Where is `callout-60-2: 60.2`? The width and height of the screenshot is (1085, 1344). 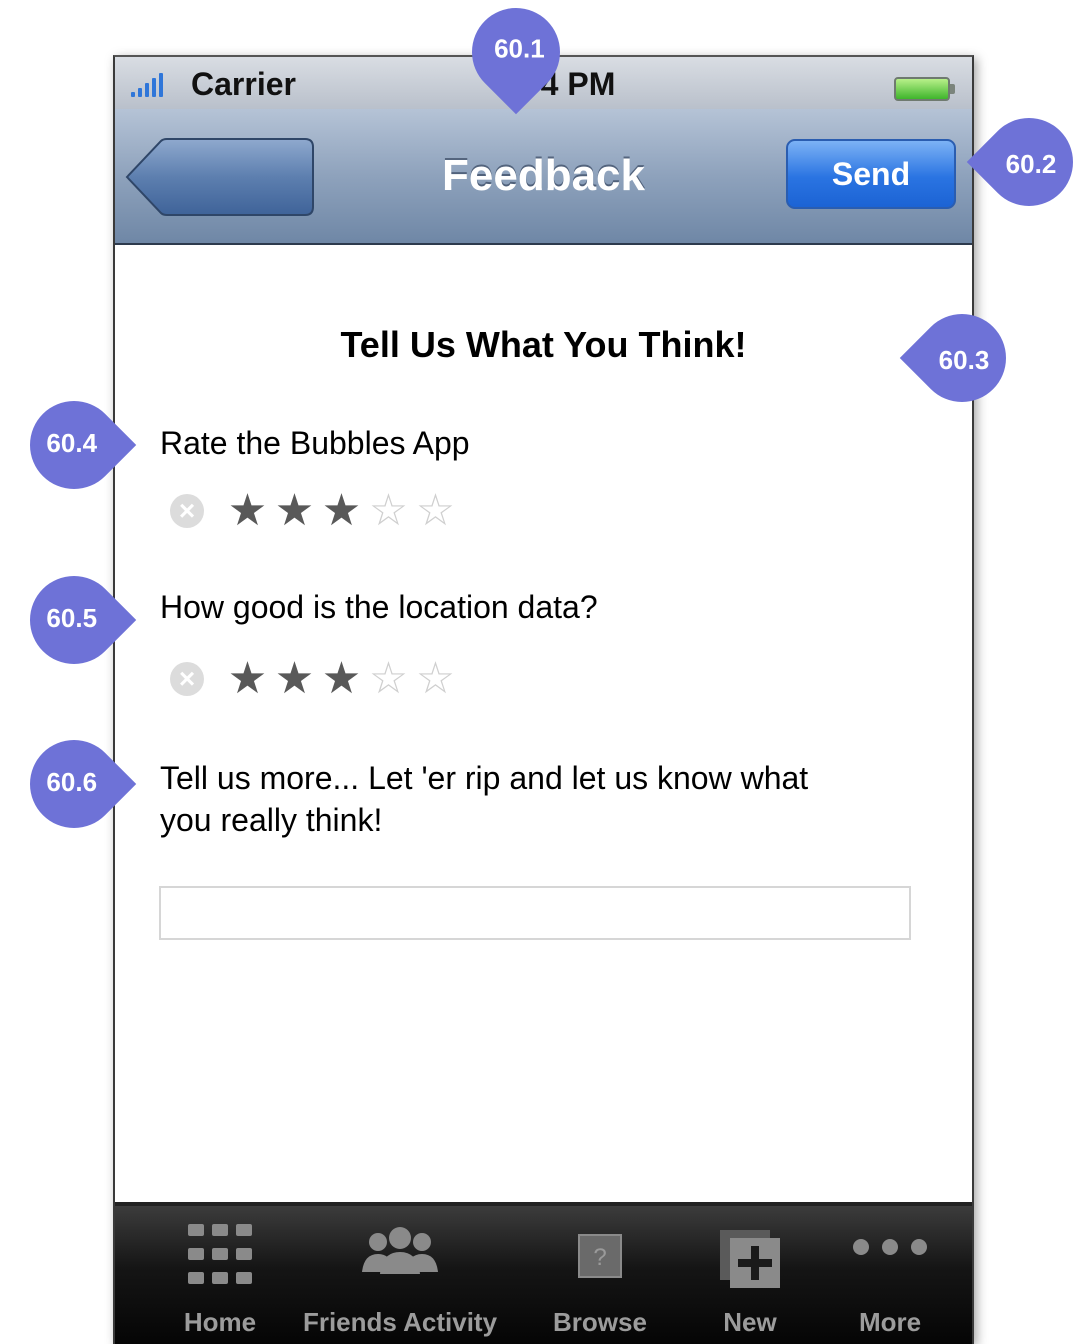
callout-60-2: 60.2 is located at coordinates (1025, 162).